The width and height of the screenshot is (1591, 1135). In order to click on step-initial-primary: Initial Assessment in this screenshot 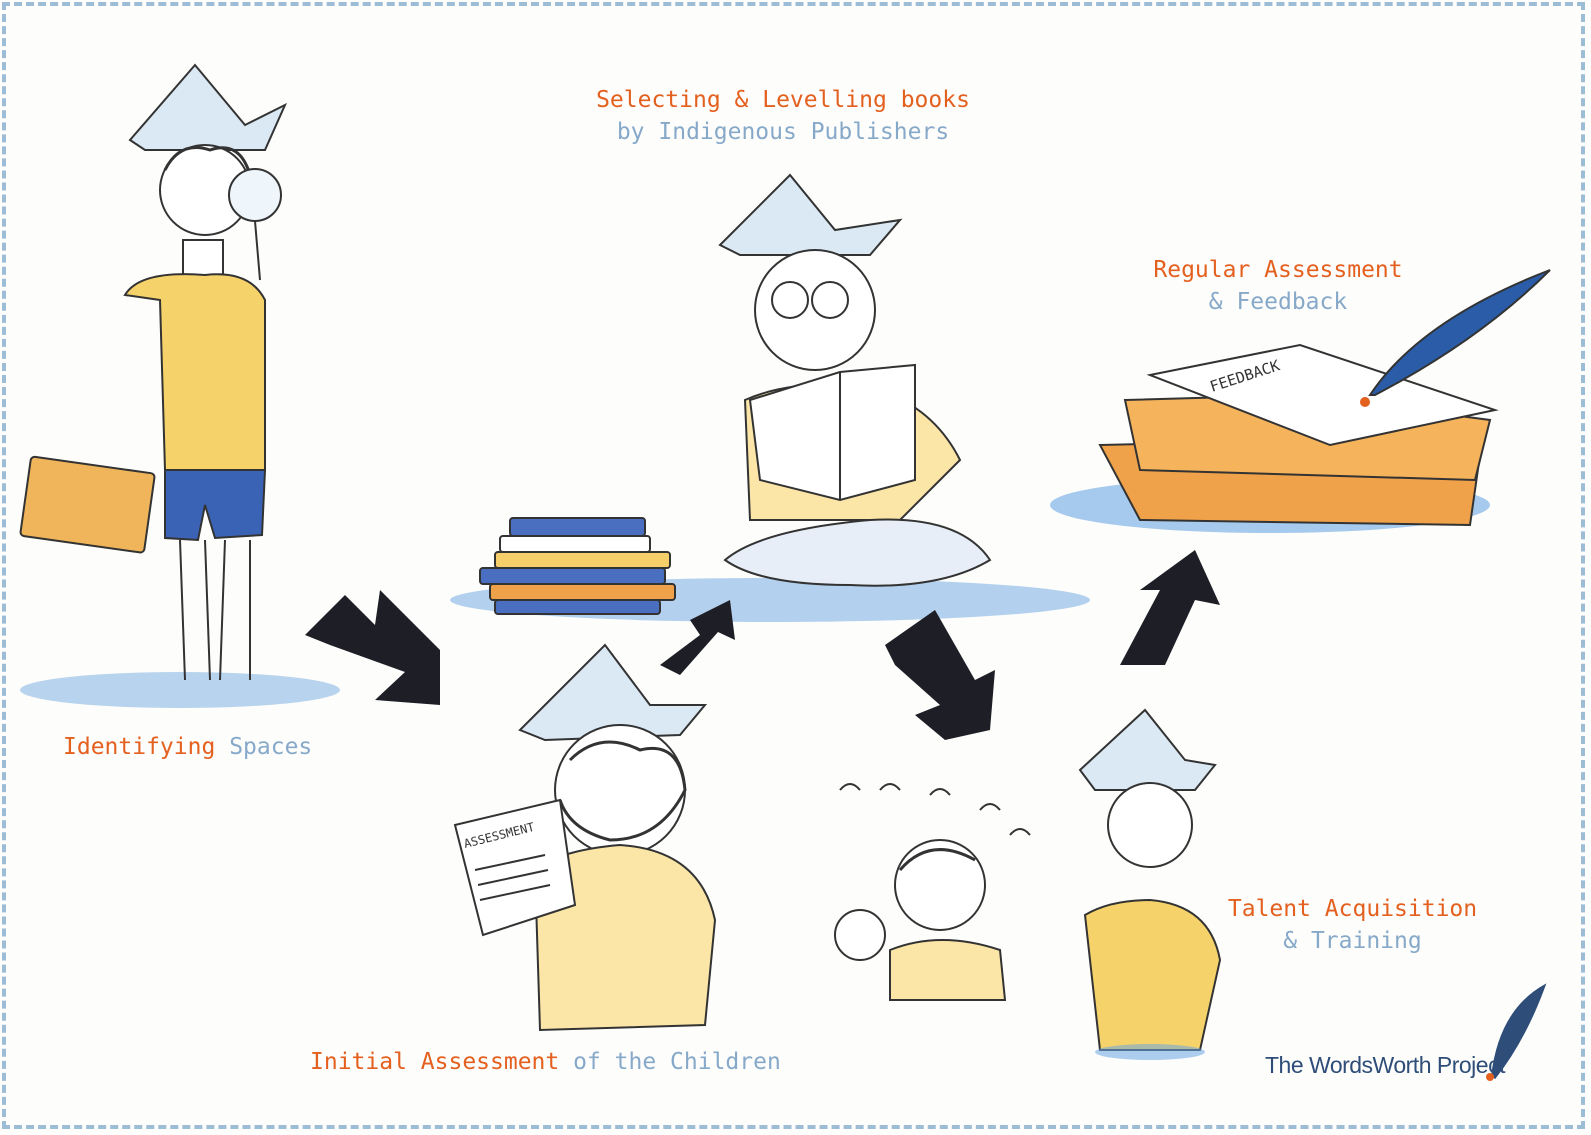, I will do `click(435, 1062)`.